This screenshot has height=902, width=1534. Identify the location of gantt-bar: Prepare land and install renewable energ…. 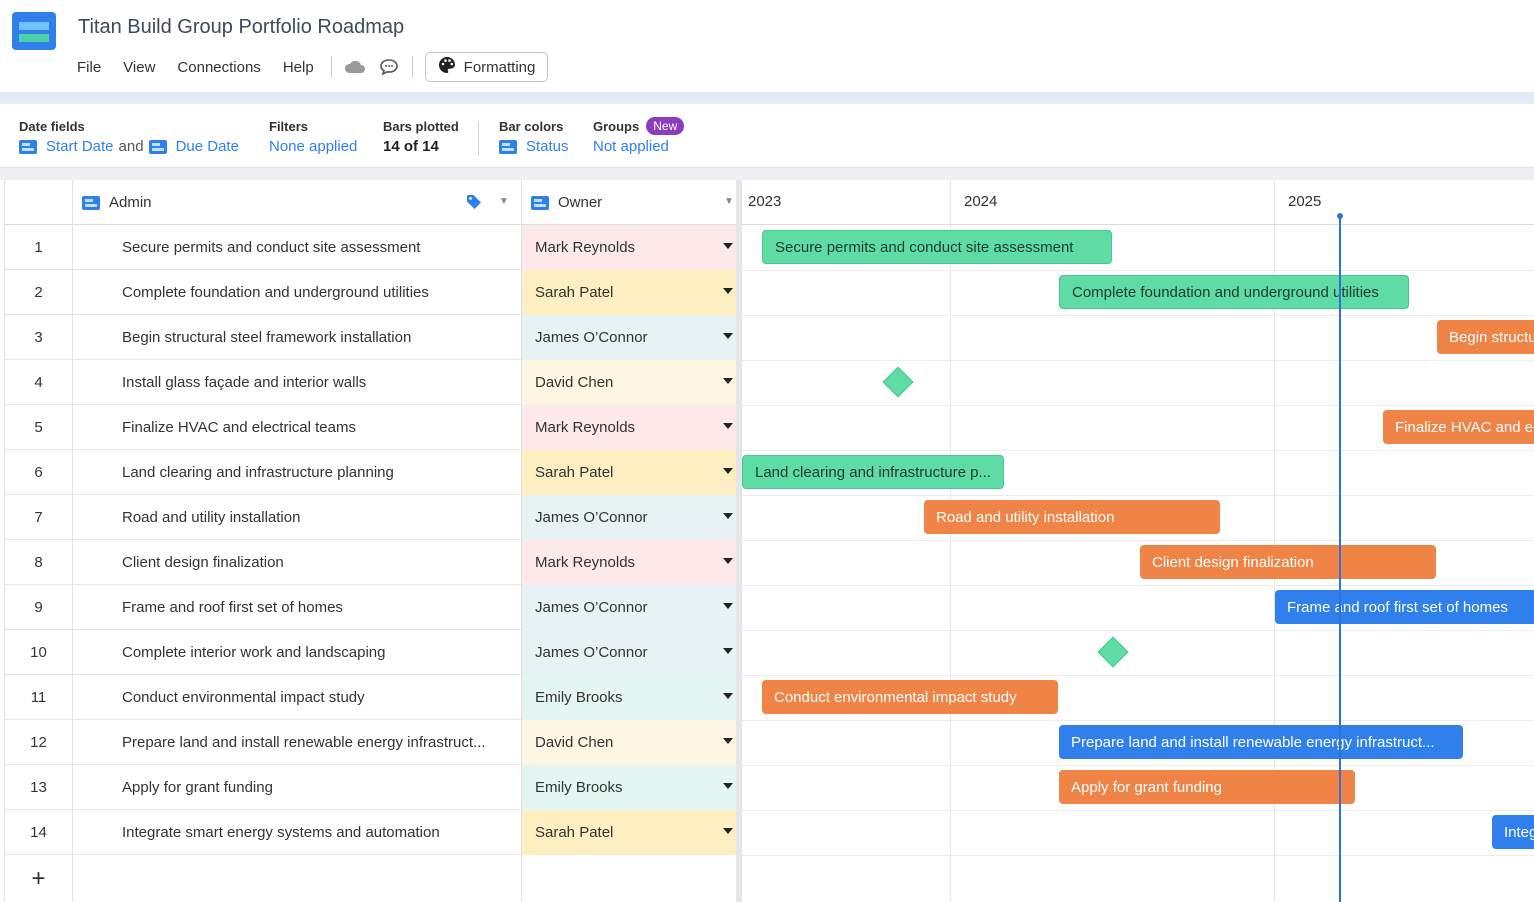
(1261, 742).